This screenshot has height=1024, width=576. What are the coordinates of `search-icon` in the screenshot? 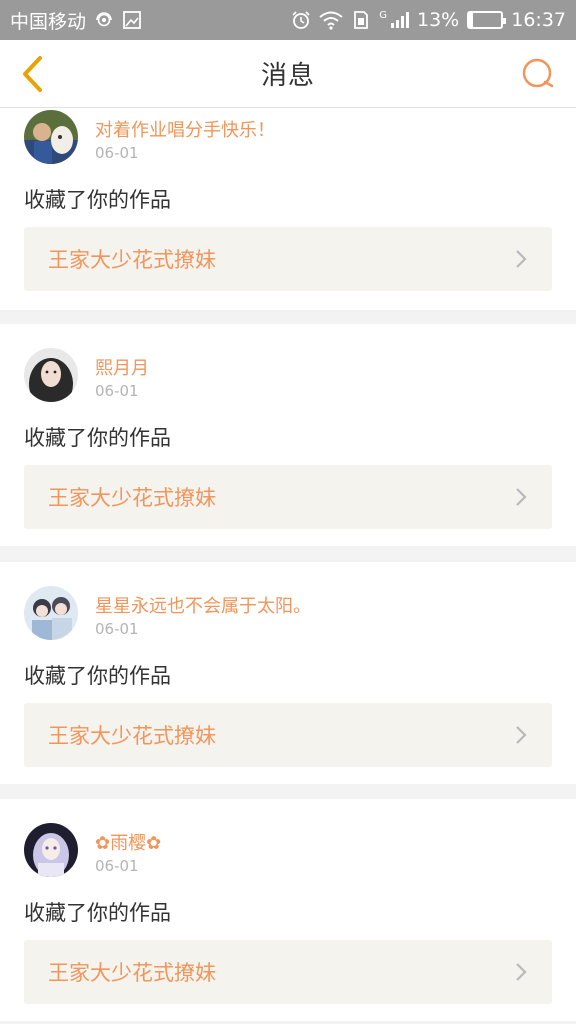 It's located at (538, 74).